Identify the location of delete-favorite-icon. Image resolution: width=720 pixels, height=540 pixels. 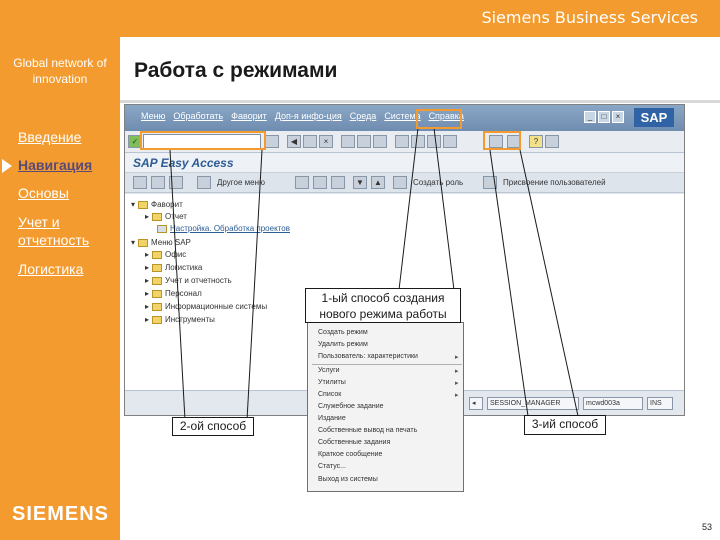
(338, 182).